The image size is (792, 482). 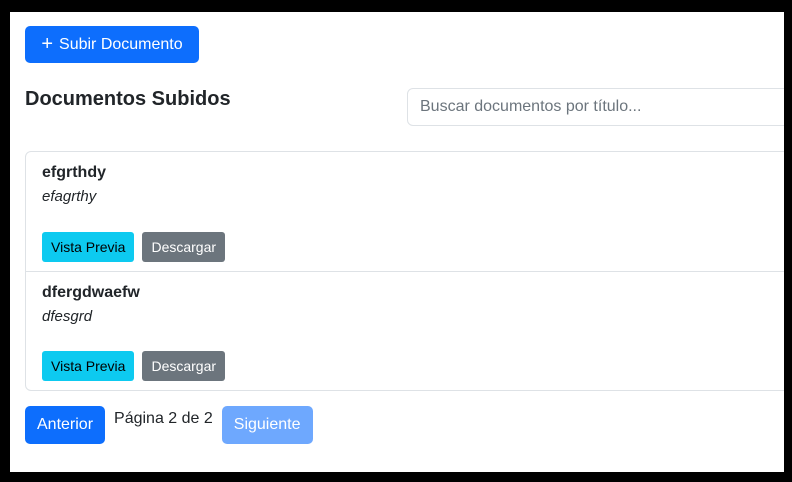 What do you see at coordinates (121, 44) in the screenshot?
I see `upload-document-label: Subir Documento` at bounding box center [121, 44].